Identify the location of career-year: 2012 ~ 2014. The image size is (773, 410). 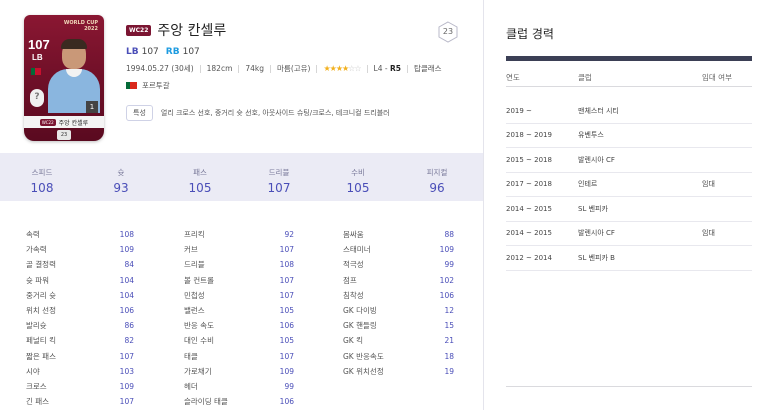
(529, 257).